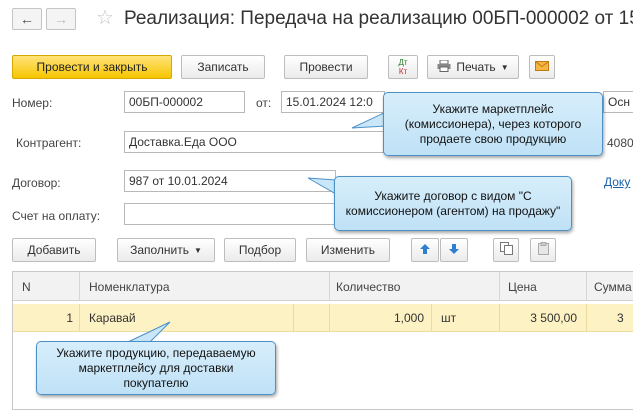  What do you see at coordinates (49, 143) in the screenshot?
I see `counterparty-label: Контрагент:` at bounding box center [49, 143].